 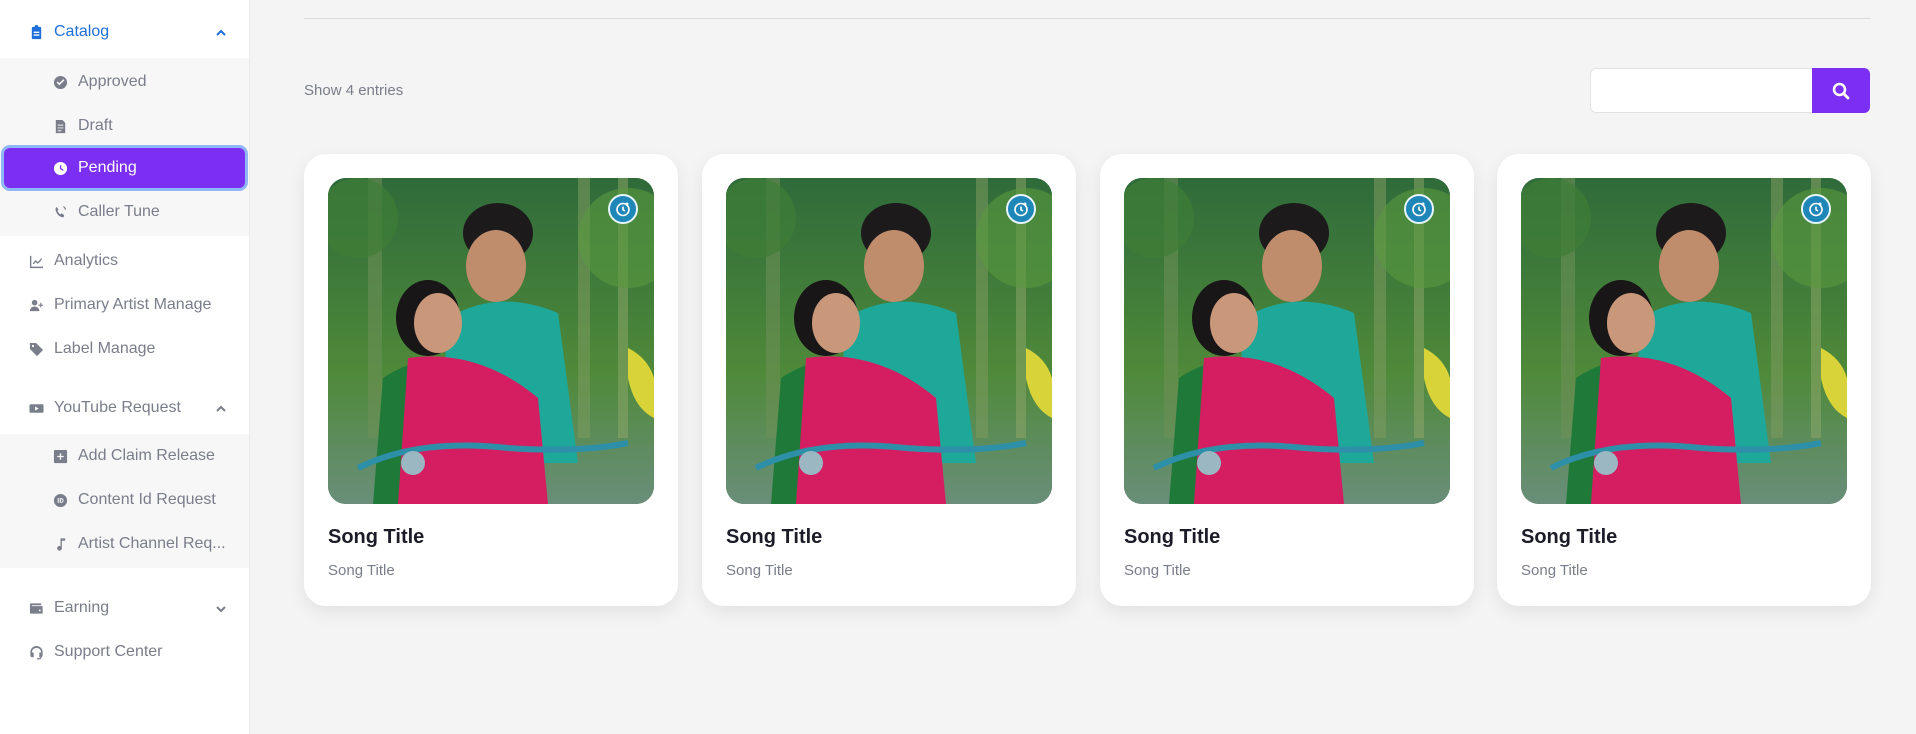 What do you see at coordinates (36, 652) in the screenshot?
I see `headset-icon` at bounding box center [36, 652].